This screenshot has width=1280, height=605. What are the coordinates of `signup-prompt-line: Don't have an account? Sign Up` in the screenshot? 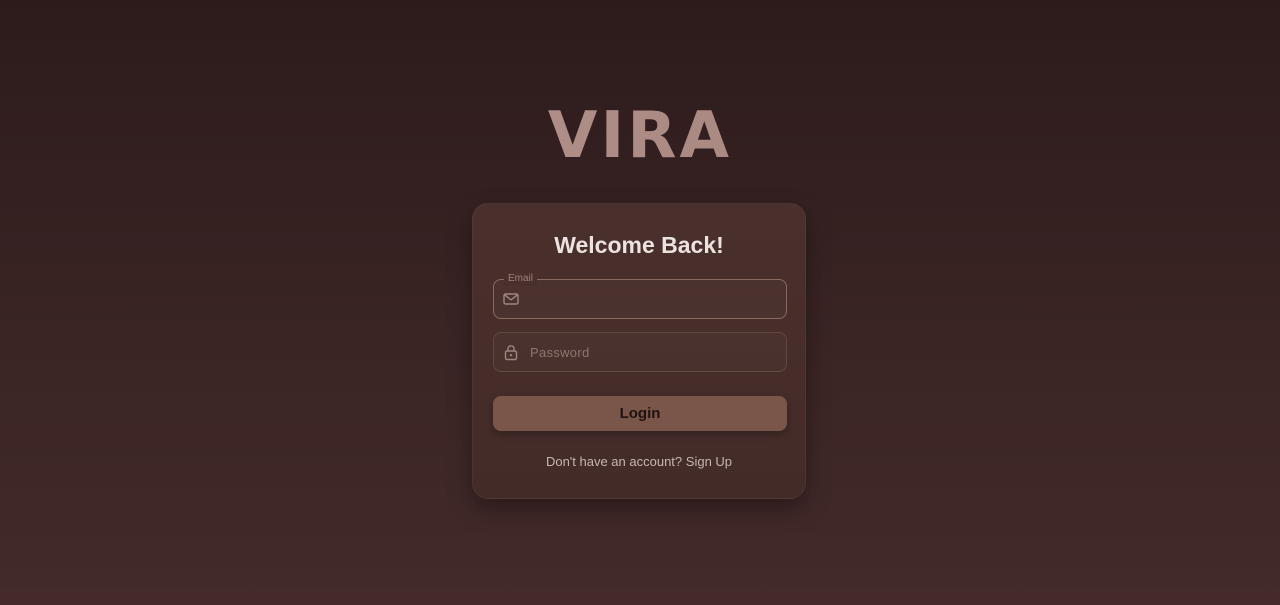 It's located at (639, 461).